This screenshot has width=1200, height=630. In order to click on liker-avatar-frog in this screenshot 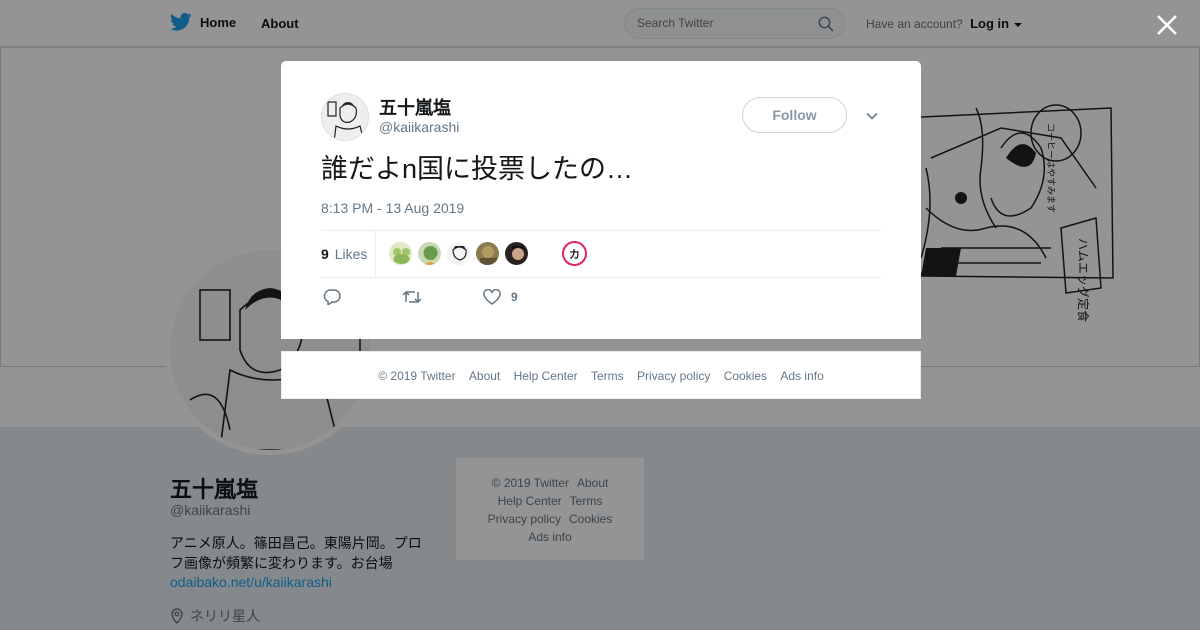, I will do `click(400, 253)`.